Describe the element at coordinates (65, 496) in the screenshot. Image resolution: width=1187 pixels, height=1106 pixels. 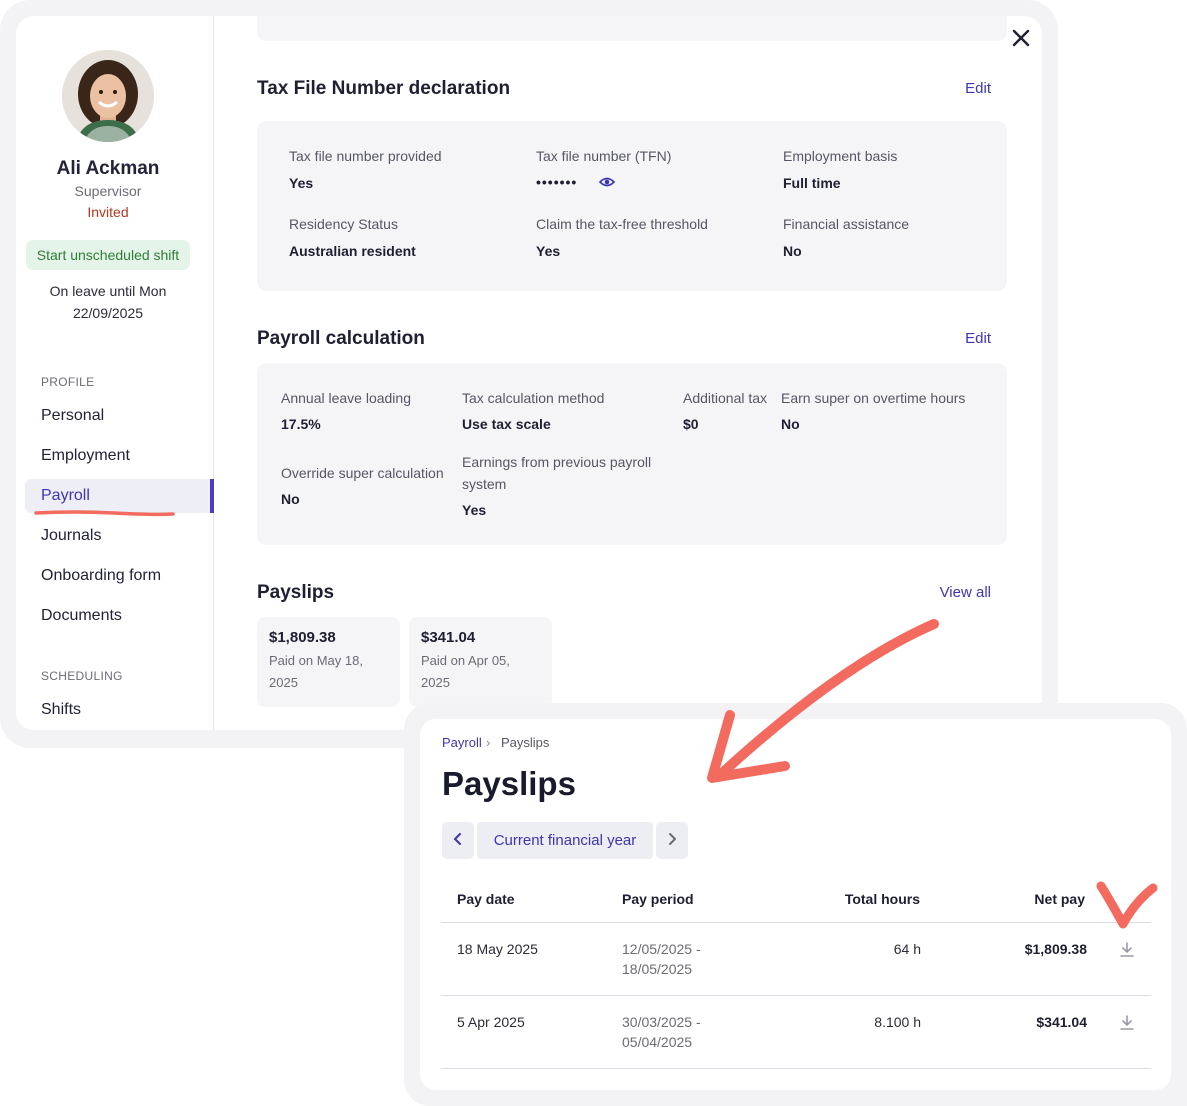
I see `sidebar-item-payroll: Payroll` at that location.